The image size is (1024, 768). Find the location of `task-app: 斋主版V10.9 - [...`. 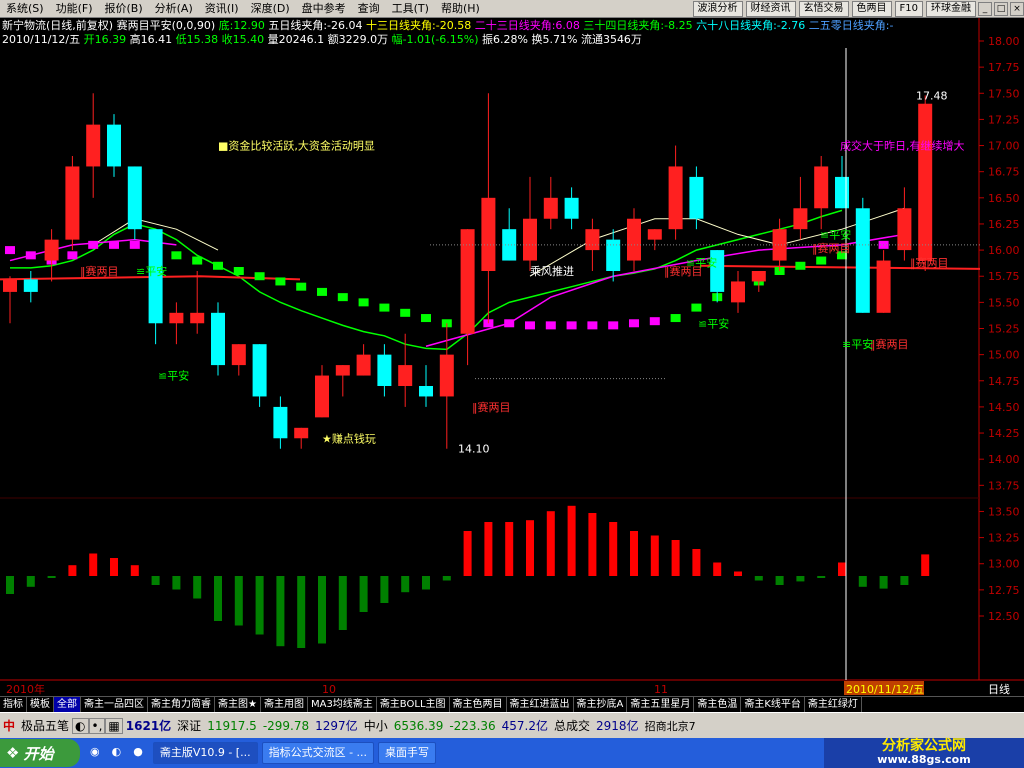

task-app: 斋主版V10.9 - [... is located at coordinates (205, 753).